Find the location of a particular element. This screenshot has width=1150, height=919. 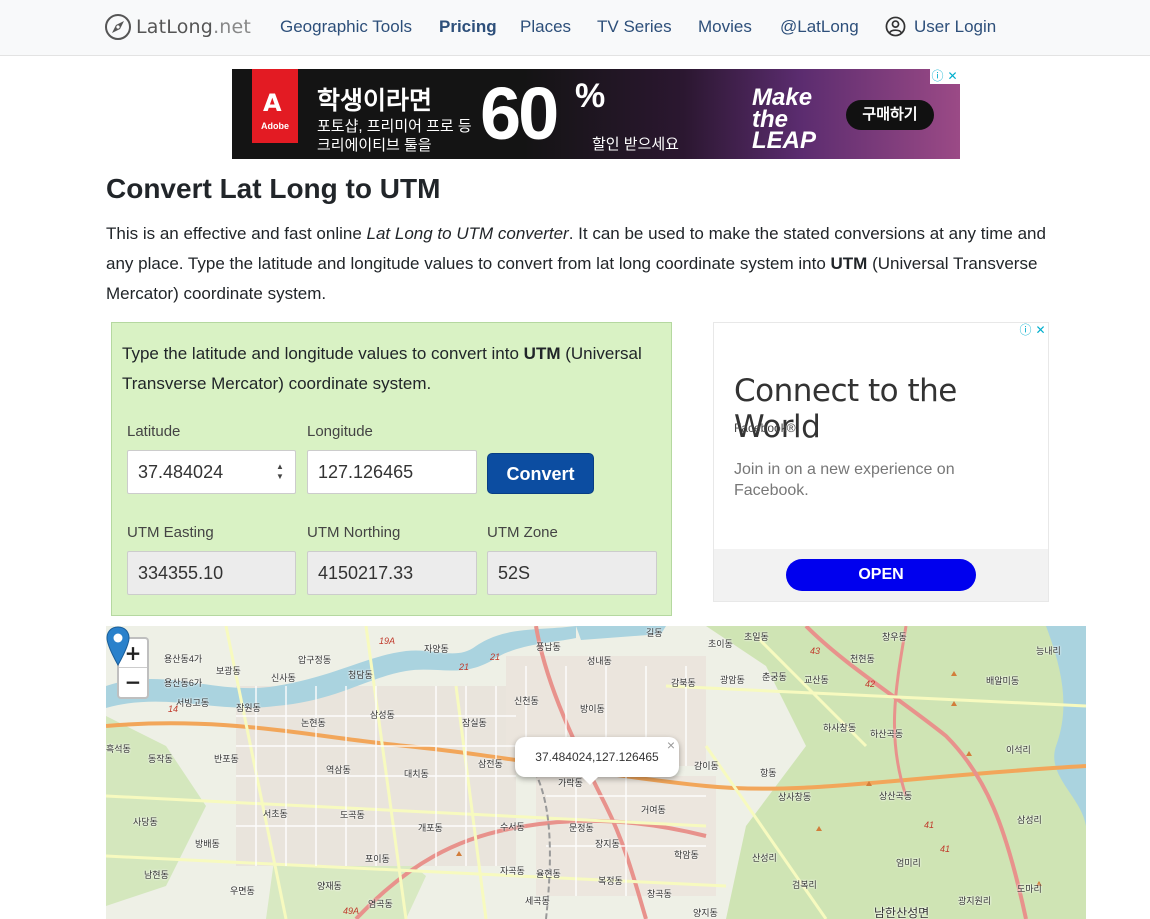

map-label: 압구정동 is located at coordinates (315, 660).